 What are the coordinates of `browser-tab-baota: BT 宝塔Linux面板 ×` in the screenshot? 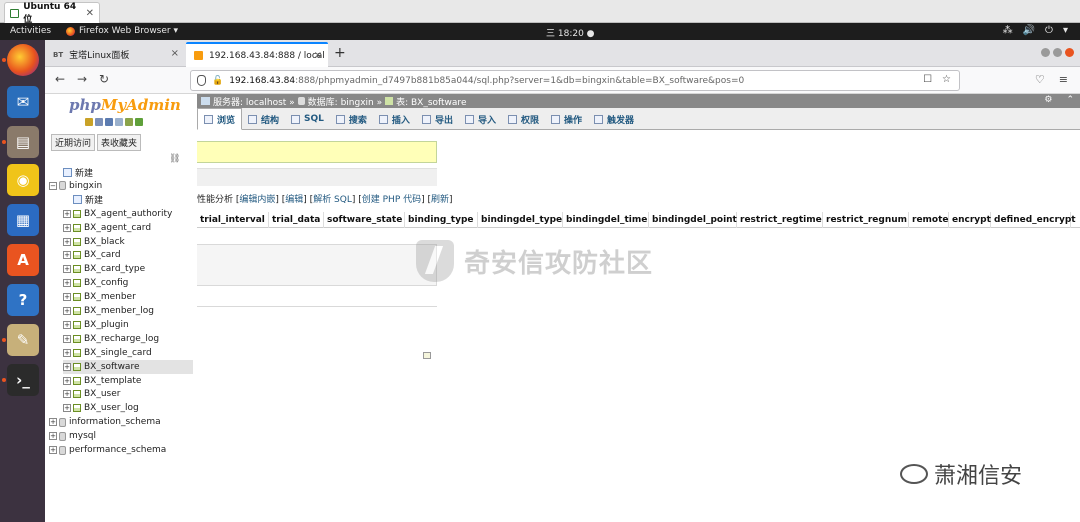 It's located at (115, 54).